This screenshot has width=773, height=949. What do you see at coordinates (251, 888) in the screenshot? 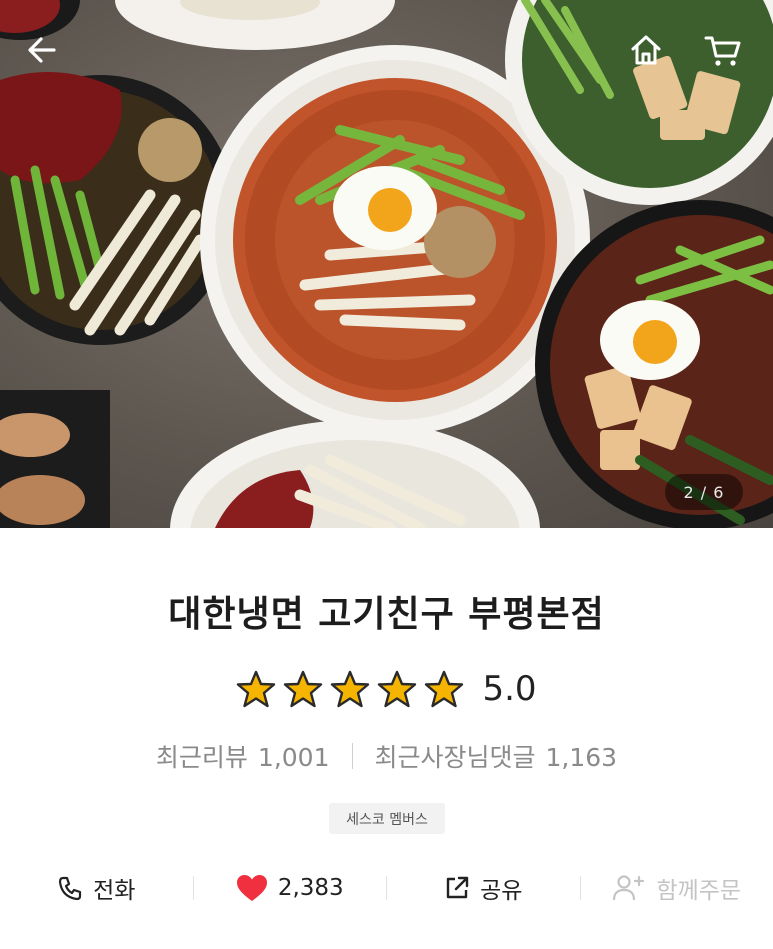
I see `heart-icon` at bounding box center [251, 888].